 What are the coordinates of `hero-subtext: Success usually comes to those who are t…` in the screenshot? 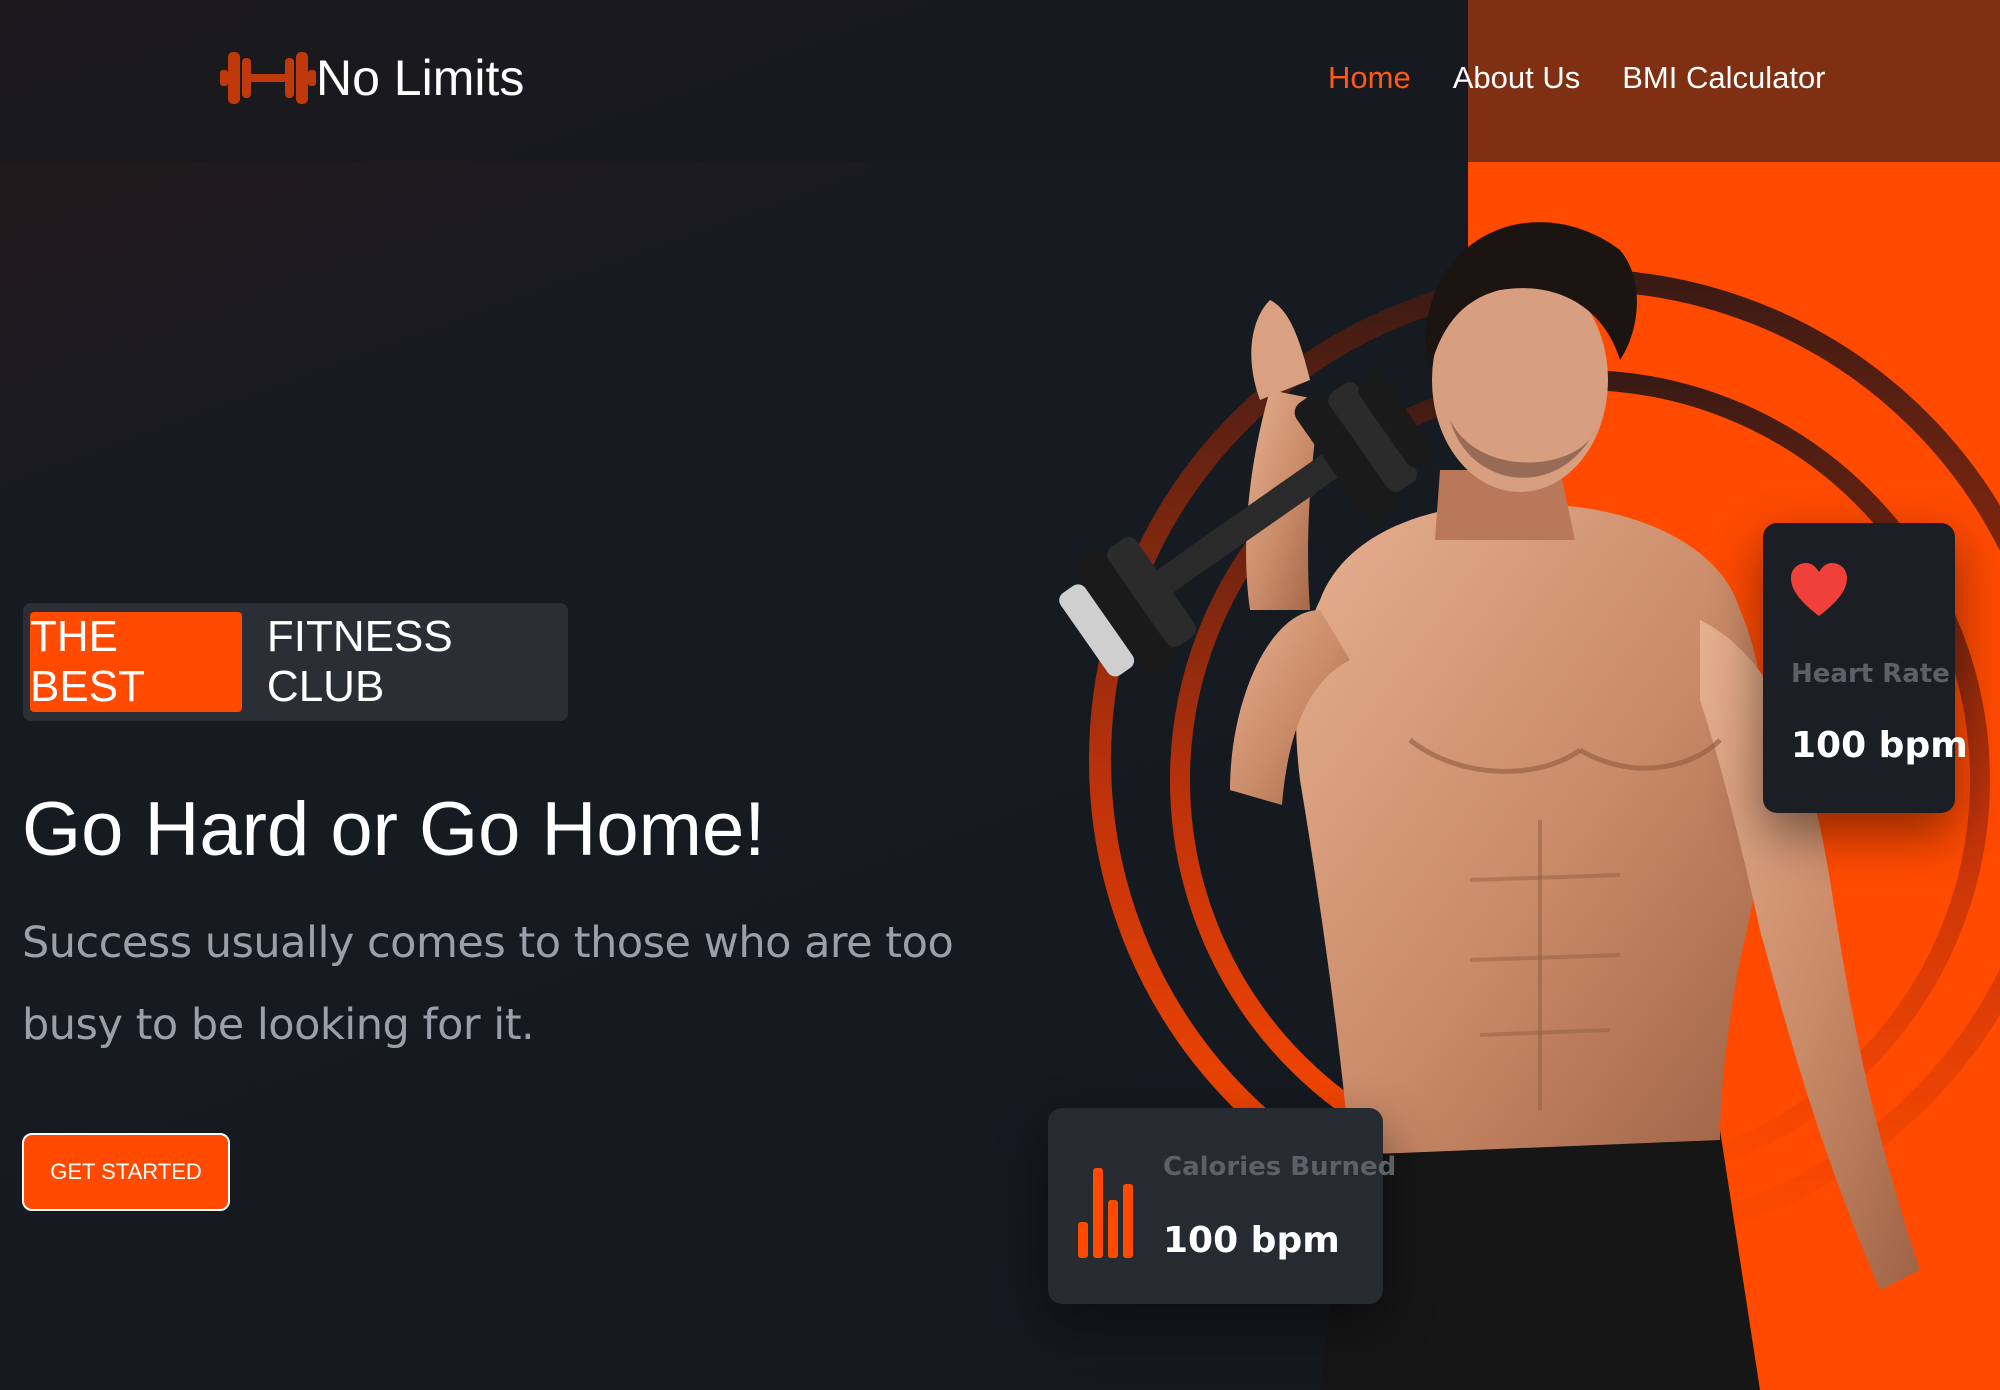 It's located at (488, 984).